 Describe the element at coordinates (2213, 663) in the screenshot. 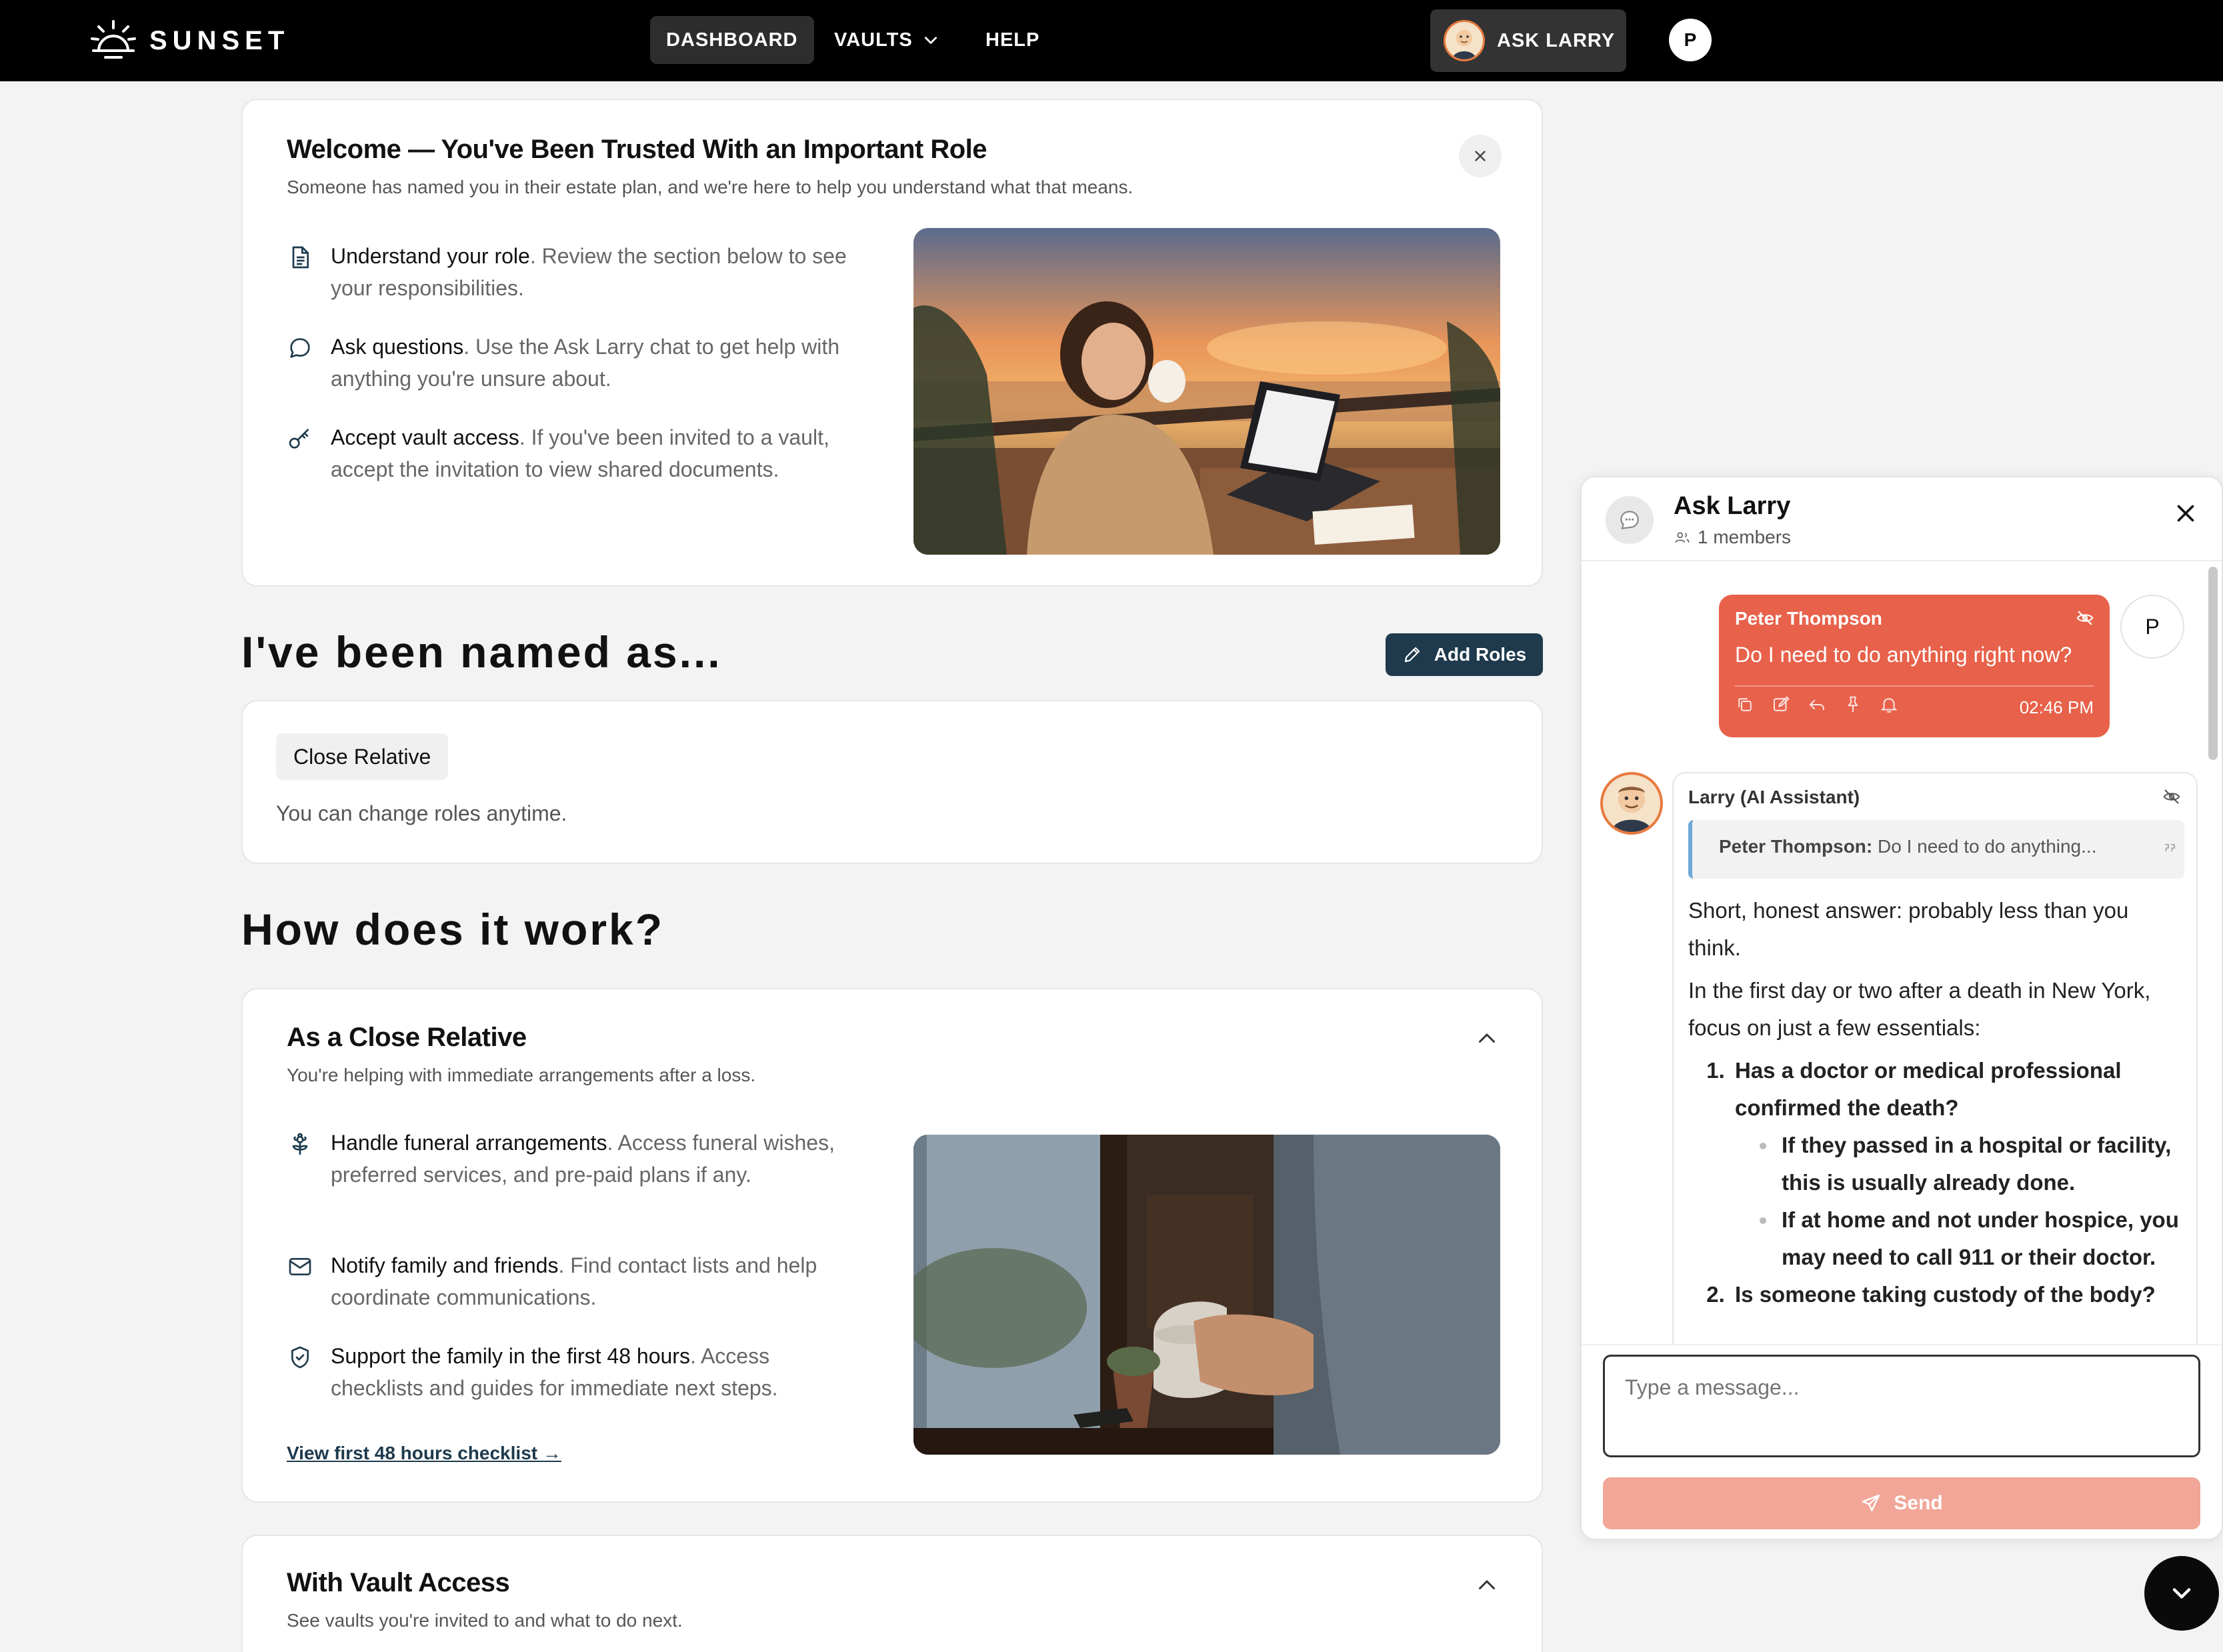

I see `chat-scrollbar` at that location.